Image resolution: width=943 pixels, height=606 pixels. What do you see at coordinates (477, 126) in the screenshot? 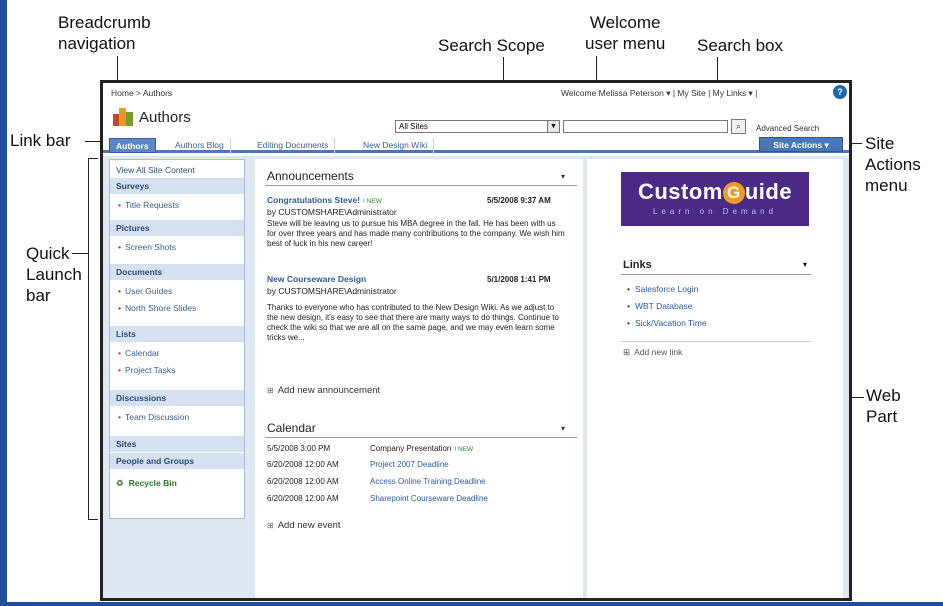
I see `search-scope-select: All Sites ▼` at bounding box center [477, 126].